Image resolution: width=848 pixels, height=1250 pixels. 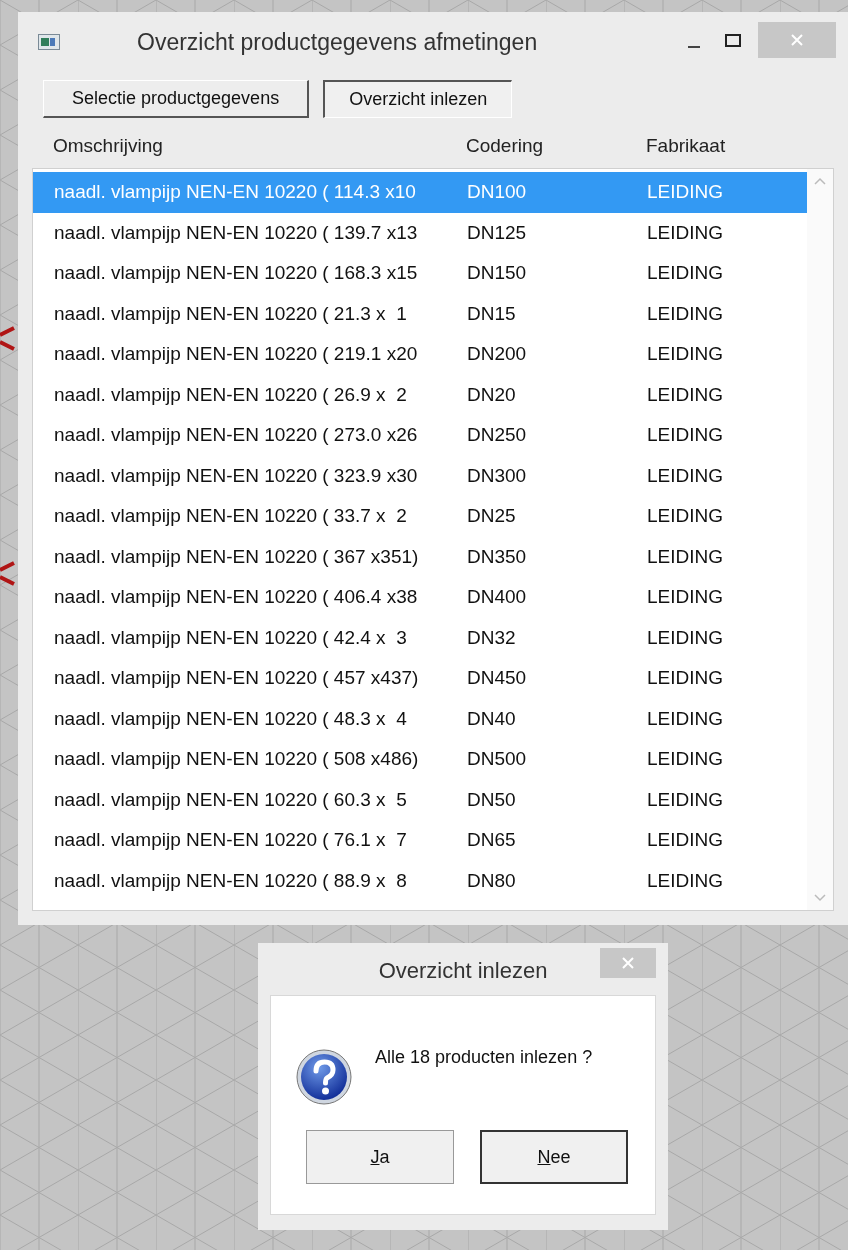 What do you see at coordinates (236, 435) in the screenshot?
I see `table-cell-text: naadl. vlampijp NEN-EN 10220 ( 273.0 x26` at bounding box center [236, 435].